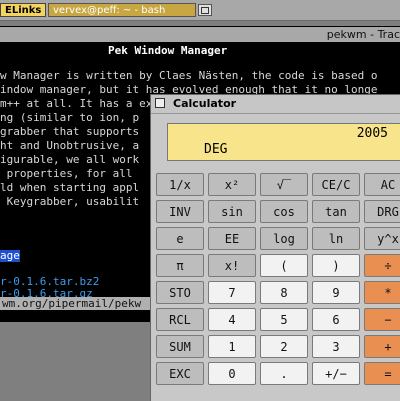 This screenshot has height=401, width=400. Describe the element at coordinates (200, 34) in the screenshot. I see `elinks-titlebar: pekwm - Trac` at that location.